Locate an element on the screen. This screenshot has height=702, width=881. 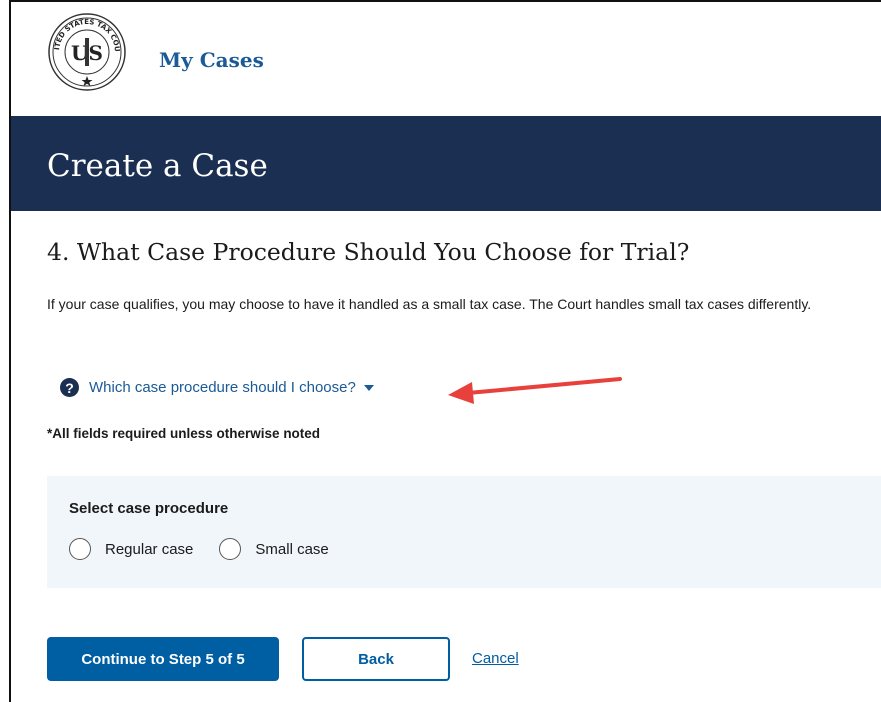
help-toggle-label: Which case procedure should I choose? is located at coordinates (222, 387).